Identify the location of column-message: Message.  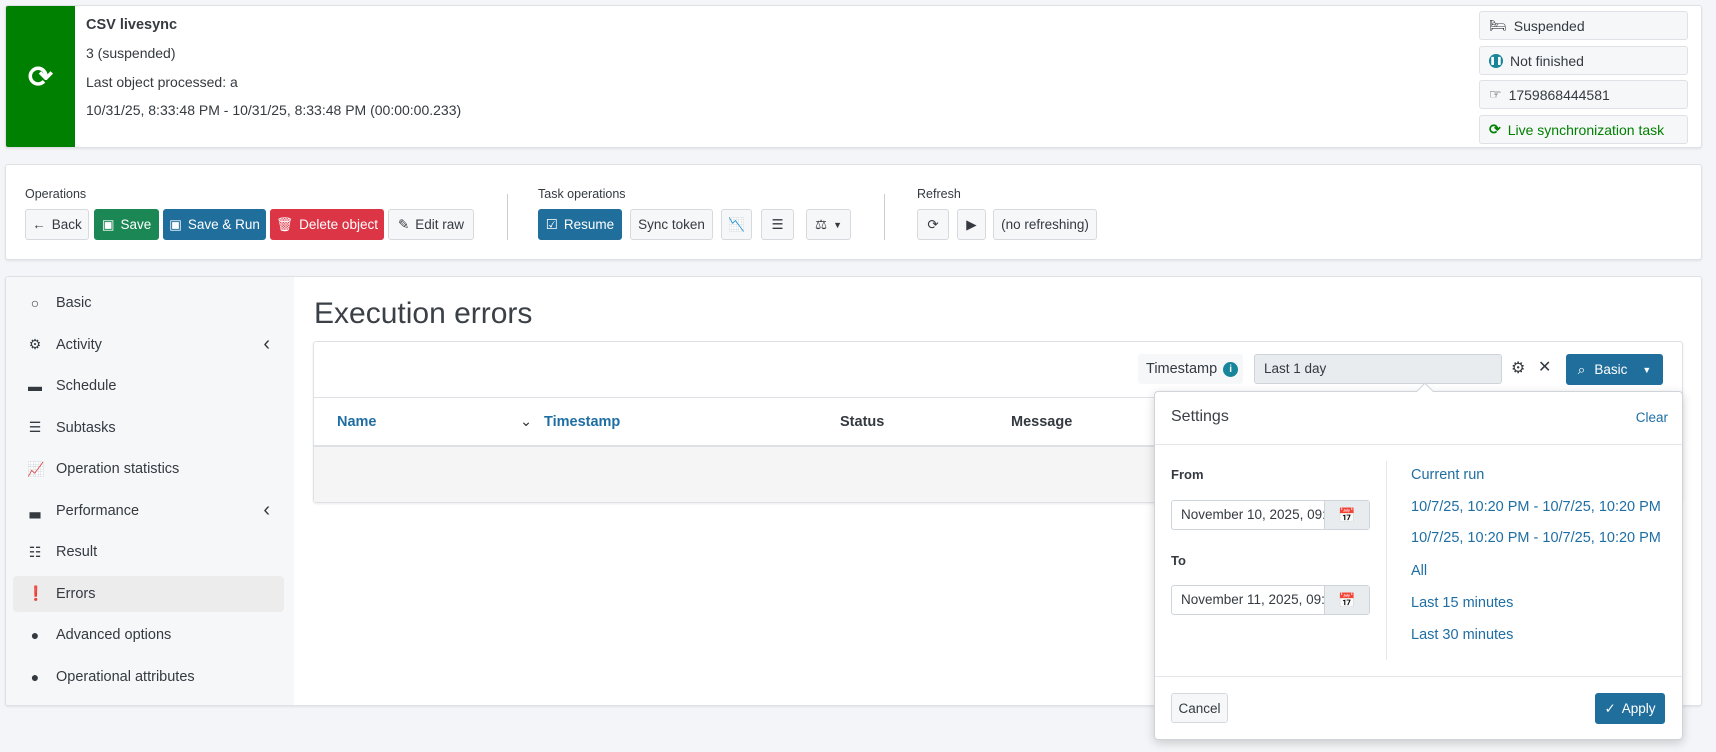
(1042, 422).